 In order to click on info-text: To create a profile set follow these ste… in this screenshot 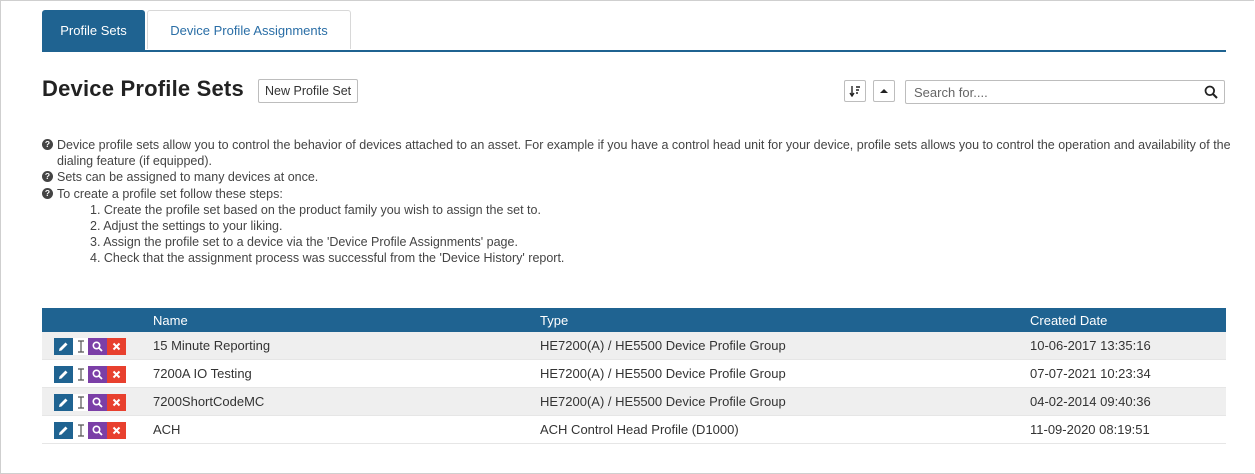, I will do `click(170, 193)`.